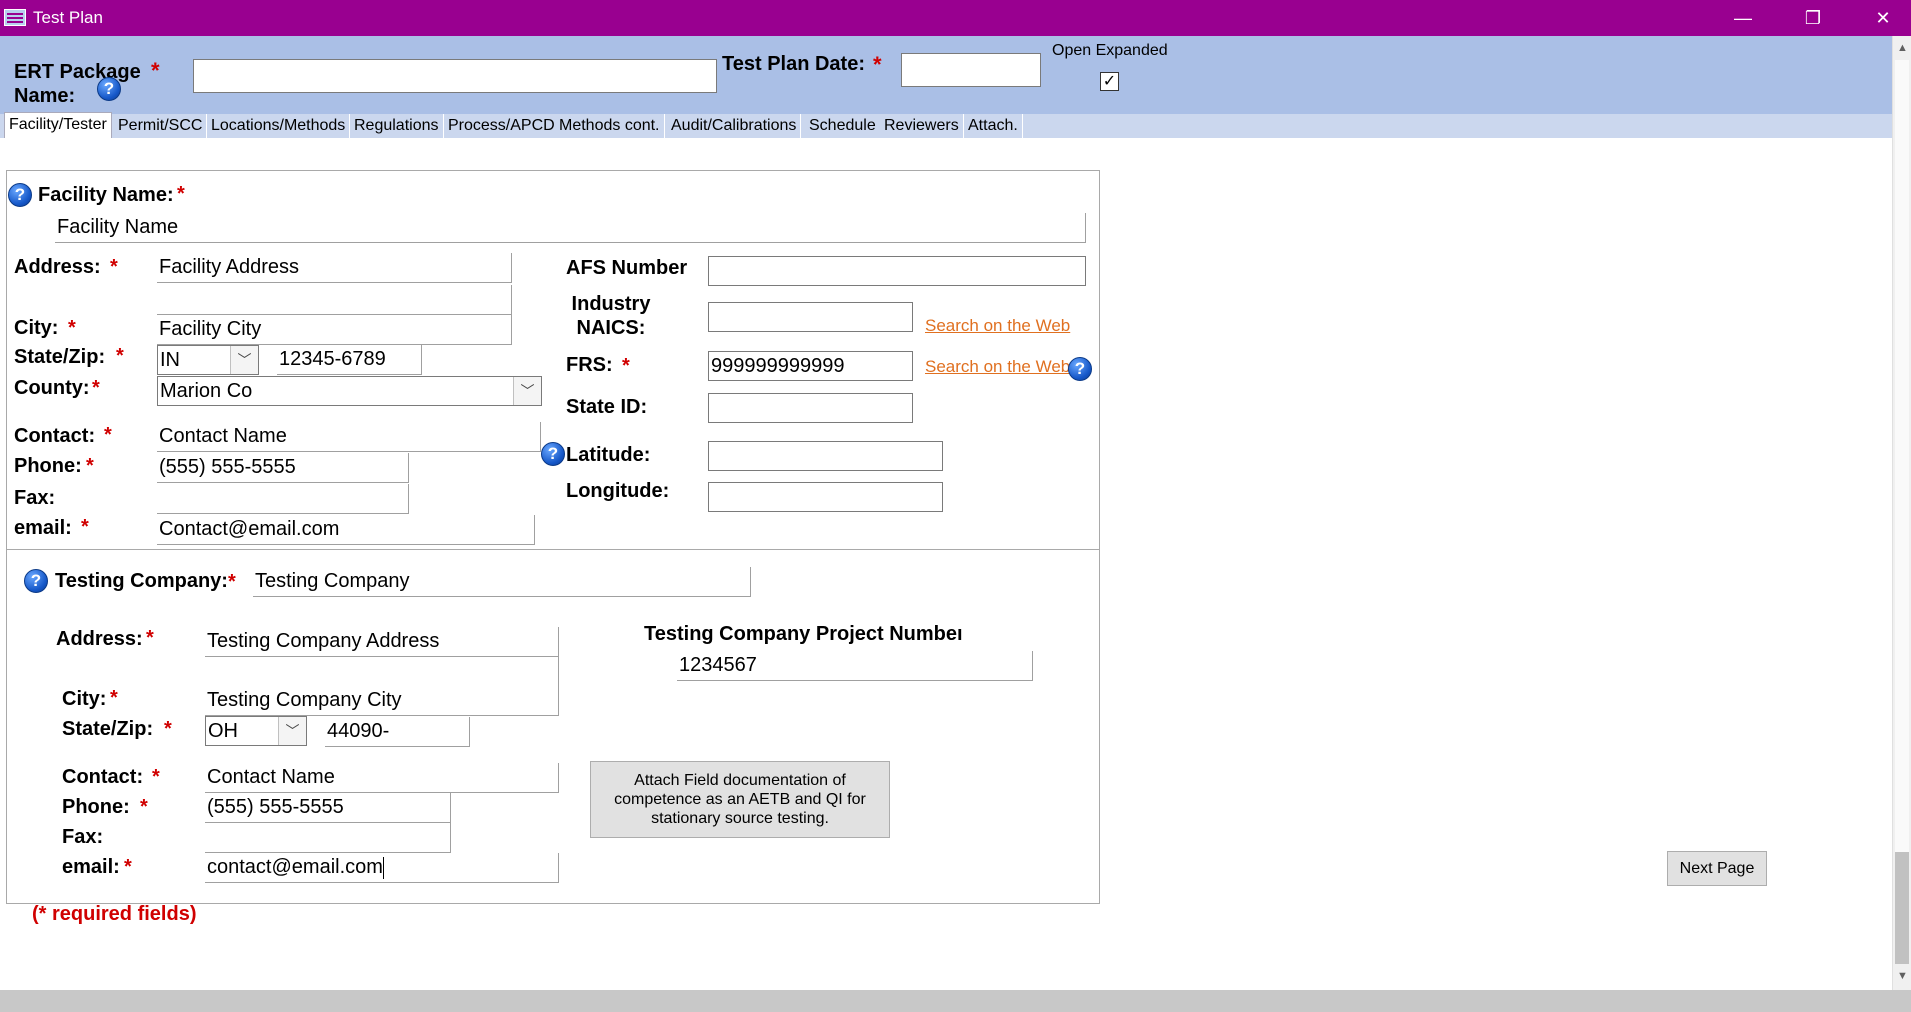 The width and height of the screenshot is (1911, 1012). I want to click on facility-name-input: Facility Name, so click(570, 228).